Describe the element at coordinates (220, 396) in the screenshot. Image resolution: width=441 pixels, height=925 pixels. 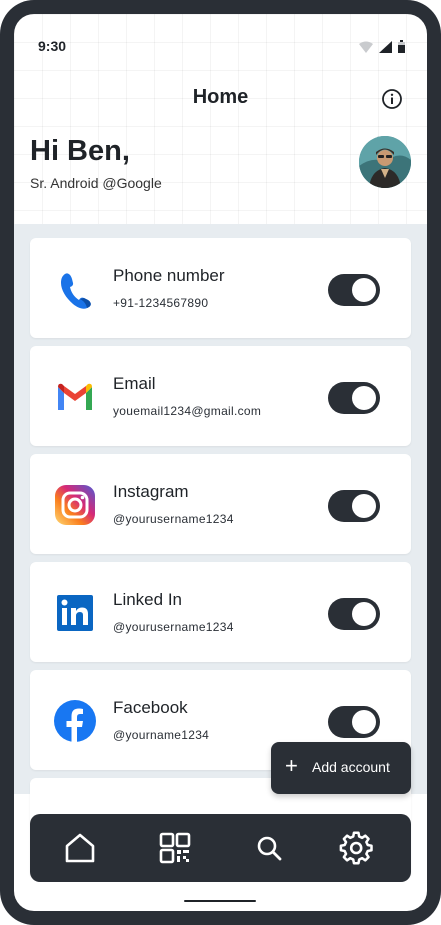
I see `account-card-email: Email youemail1234@gmail.com` at that location.